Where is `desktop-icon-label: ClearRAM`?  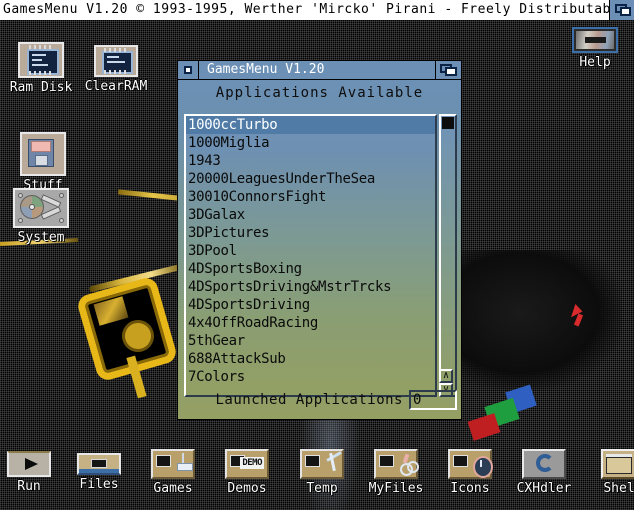 desktop-icon-label: ClearRAM is located at coordinates (116, 86).